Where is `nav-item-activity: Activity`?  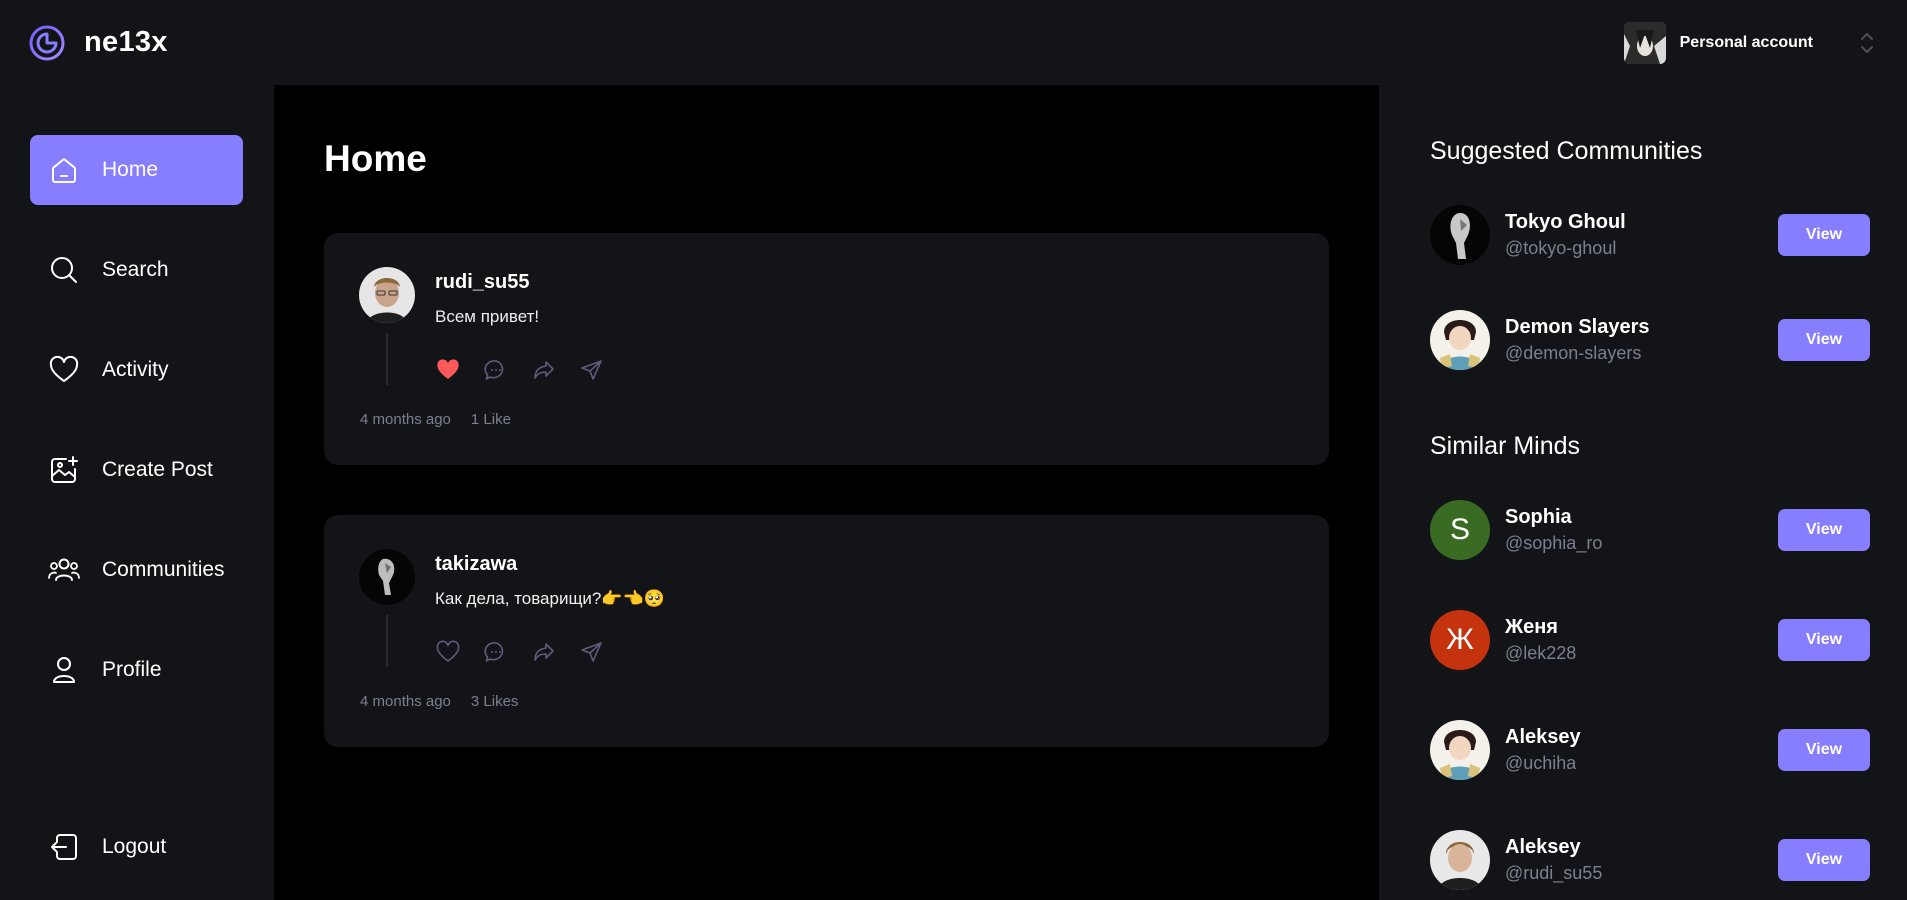
nav-item-activity: Activity is located at coordinates (136, 370).